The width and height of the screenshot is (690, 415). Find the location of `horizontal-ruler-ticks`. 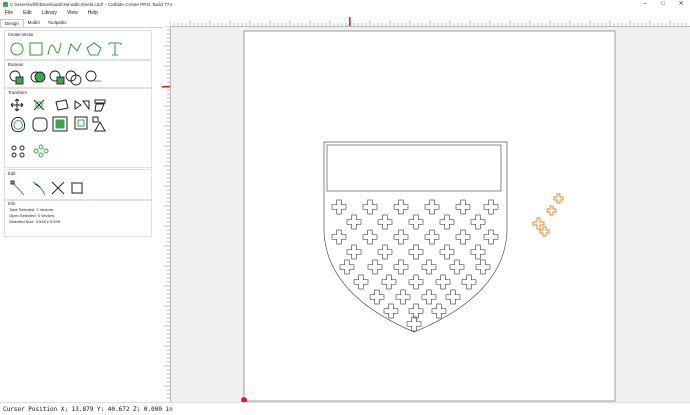

horizontal-ruler-ticks is located at coordinates (428, 21).